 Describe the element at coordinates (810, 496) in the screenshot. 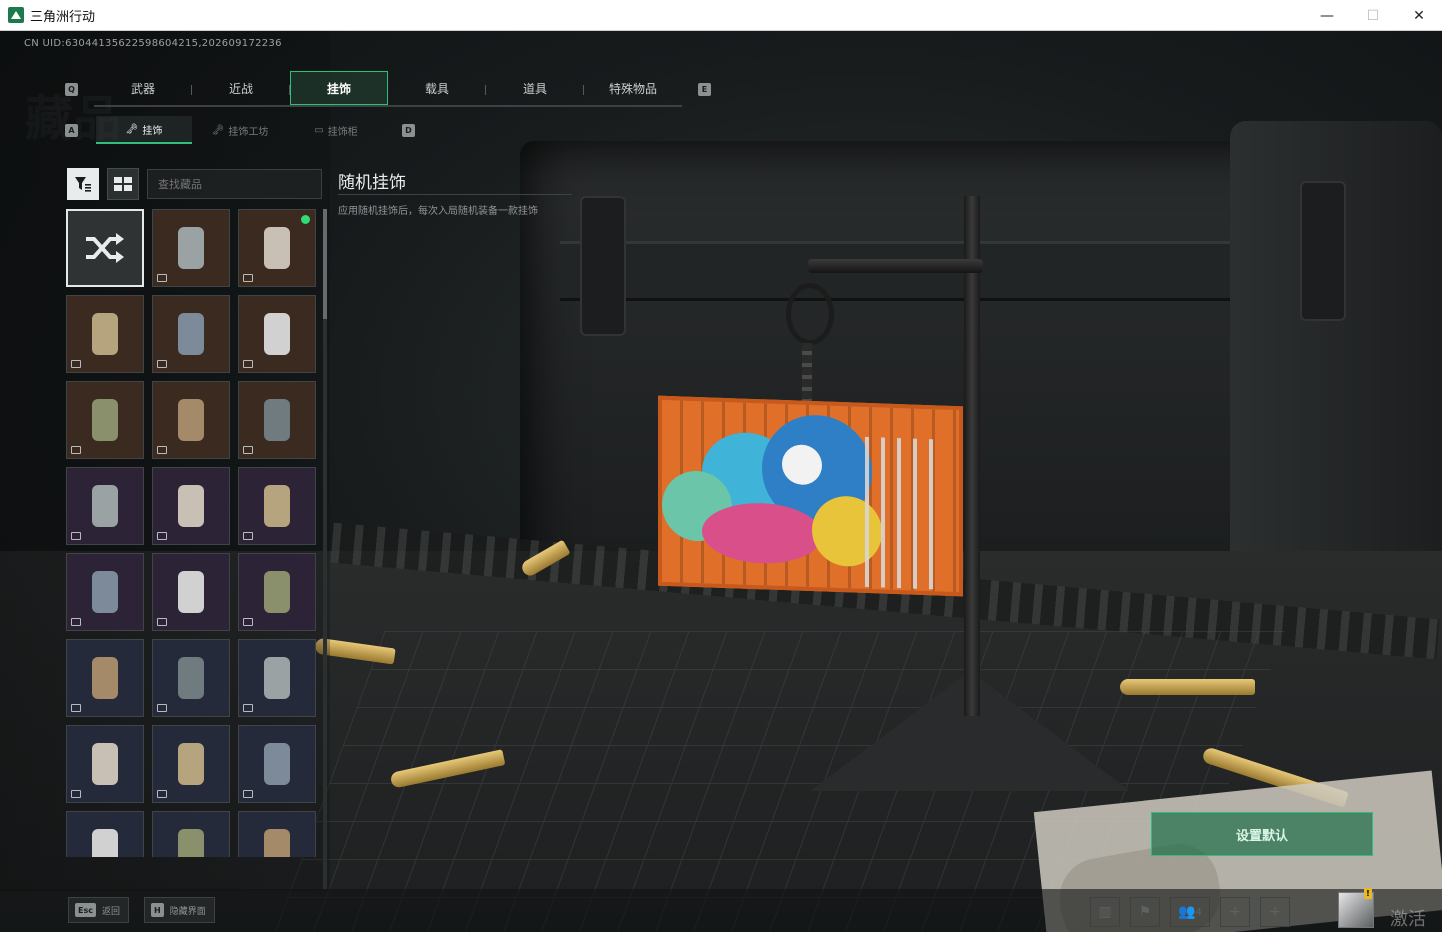

I see `container-charm-preview` at that location.